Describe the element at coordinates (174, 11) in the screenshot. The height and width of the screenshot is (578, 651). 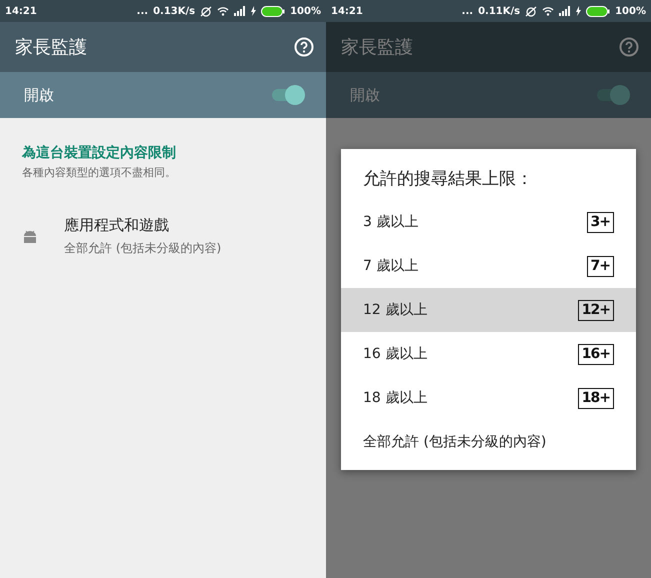
I see `network-speed: 0.13K/s` at that location.